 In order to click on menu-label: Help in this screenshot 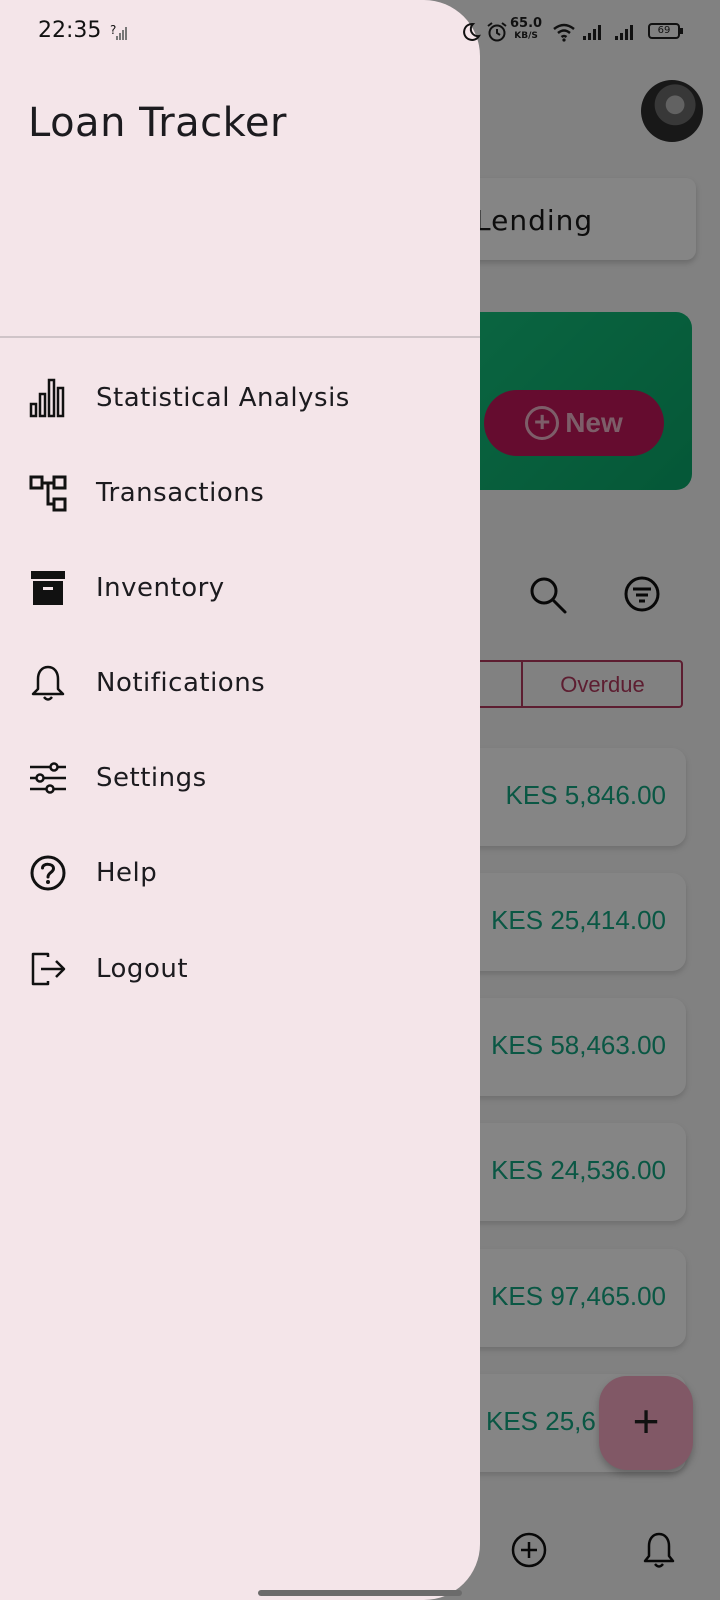, I will do `click(127, 873)`.